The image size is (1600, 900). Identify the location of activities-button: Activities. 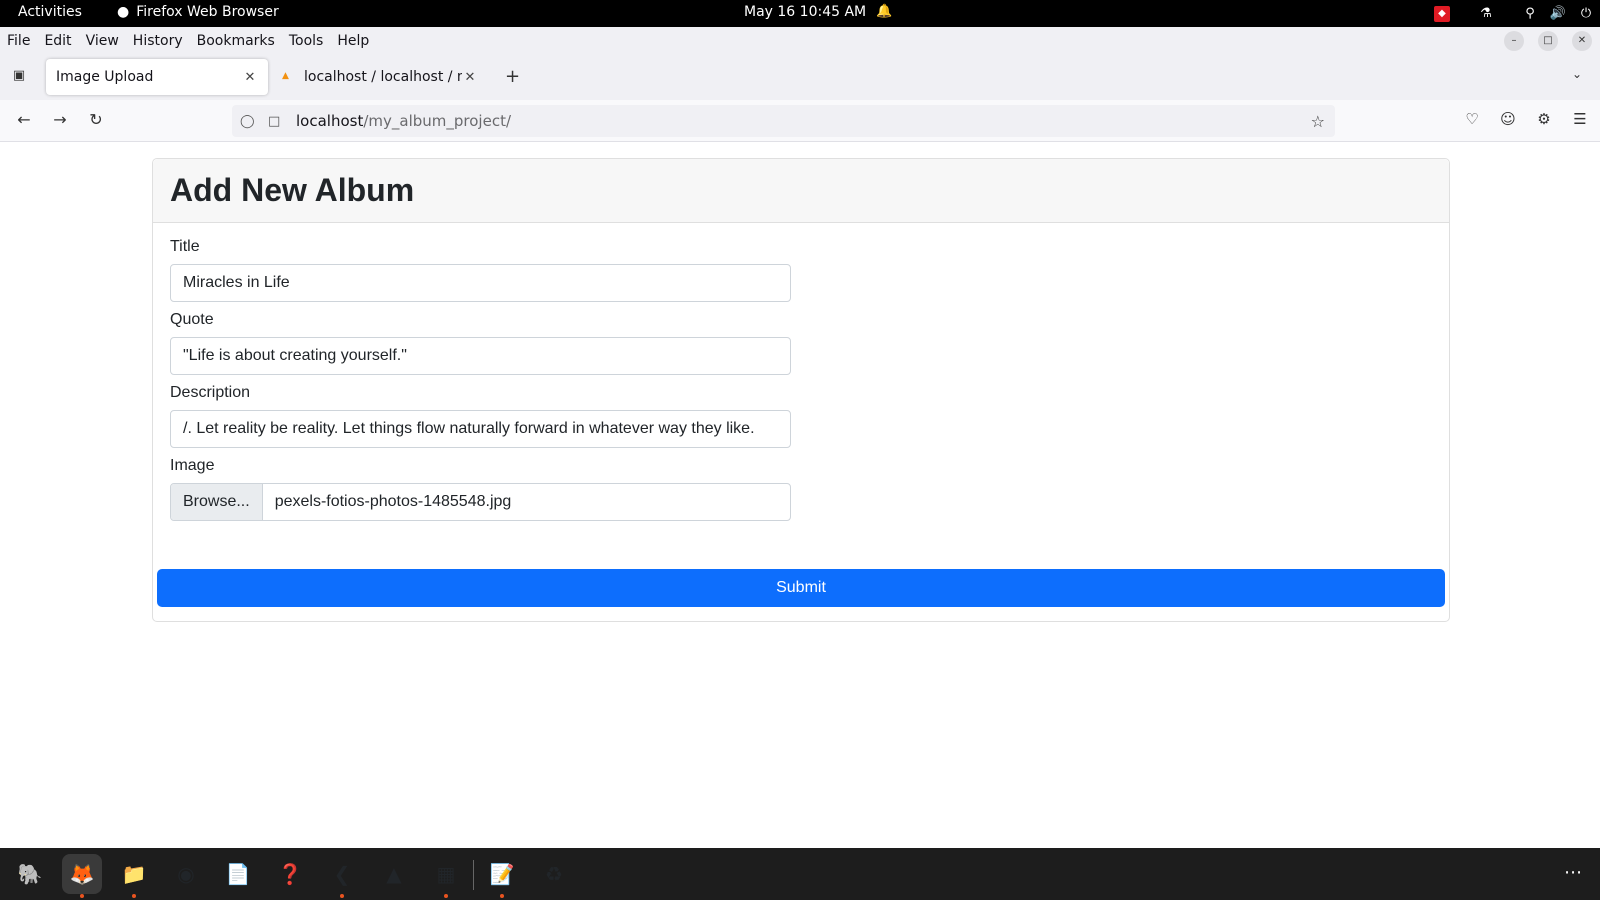
(50, 12).